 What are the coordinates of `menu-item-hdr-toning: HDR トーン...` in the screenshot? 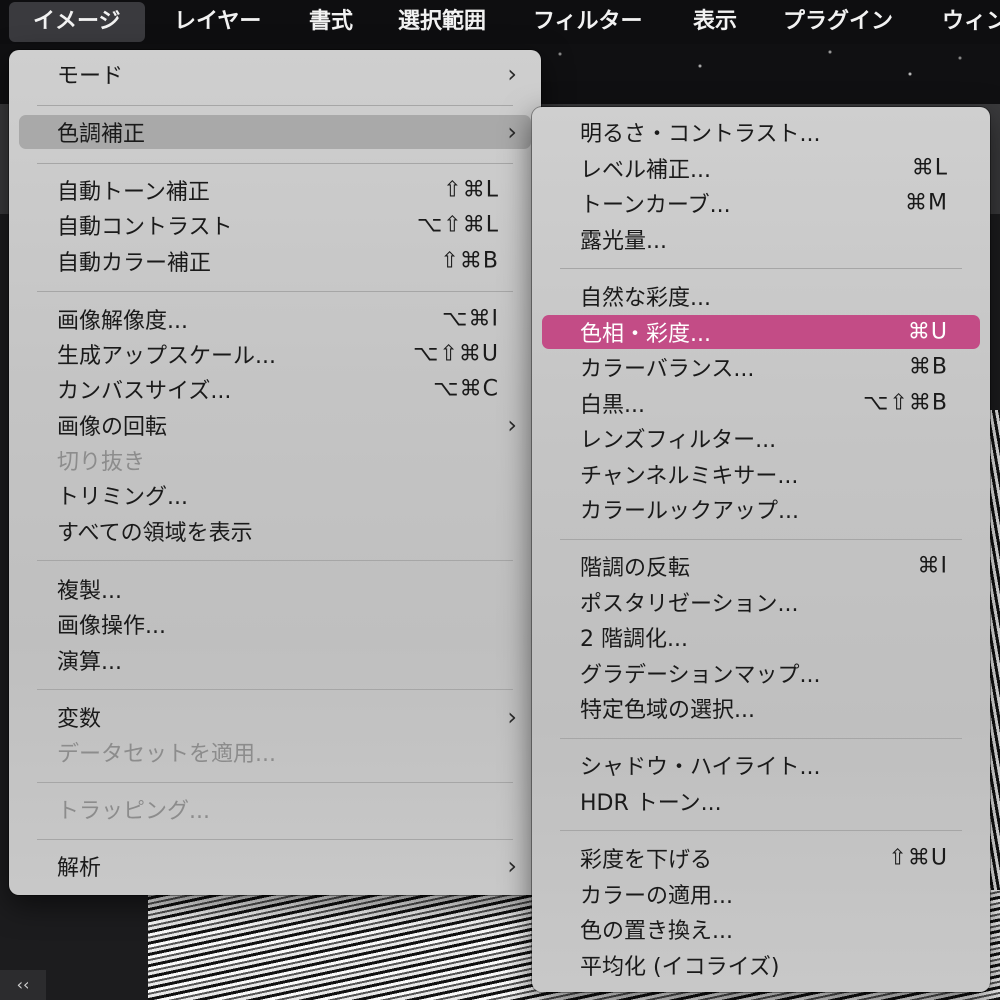 It's located at (761, 801).